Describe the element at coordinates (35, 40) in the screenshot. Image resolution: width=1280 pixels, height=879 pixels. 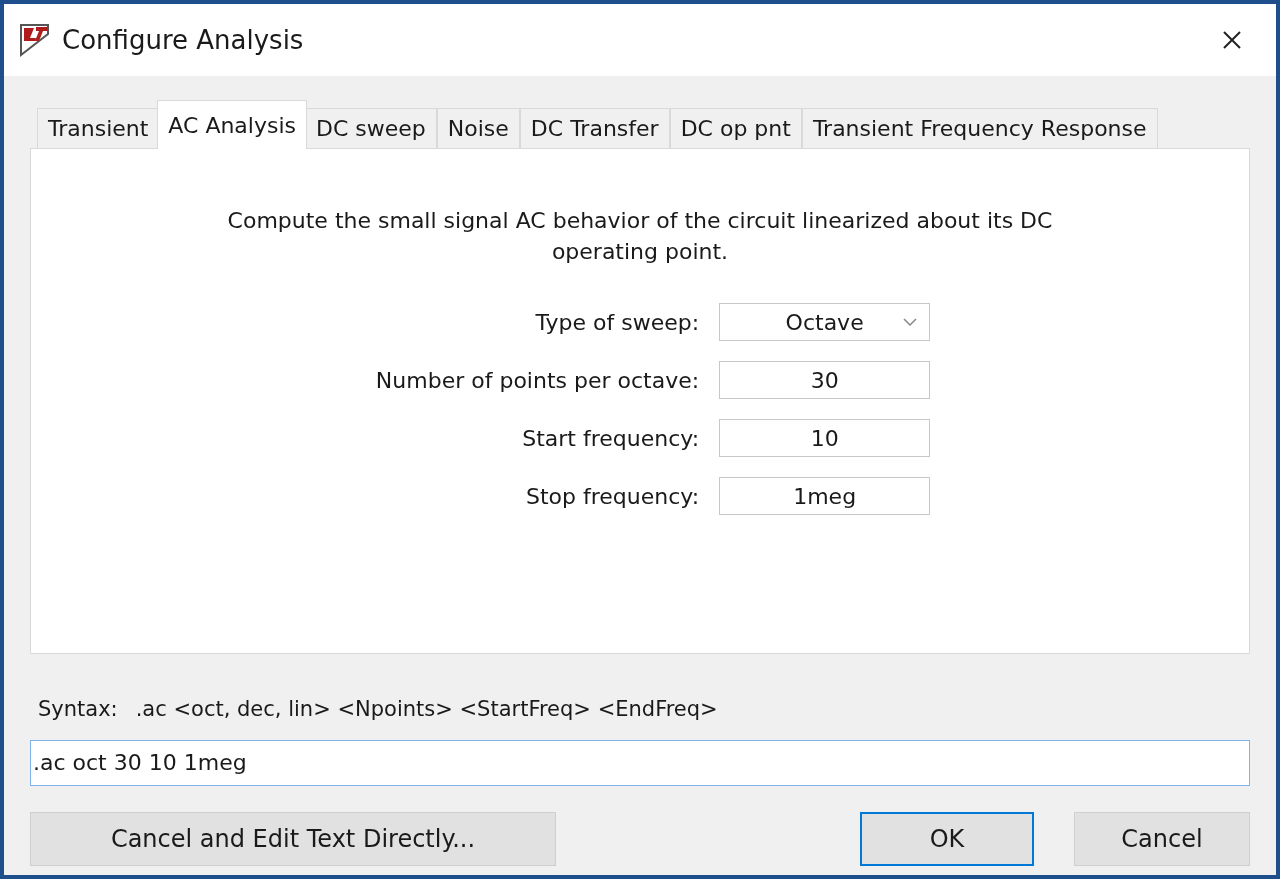
I see `logo-icon` at that location.